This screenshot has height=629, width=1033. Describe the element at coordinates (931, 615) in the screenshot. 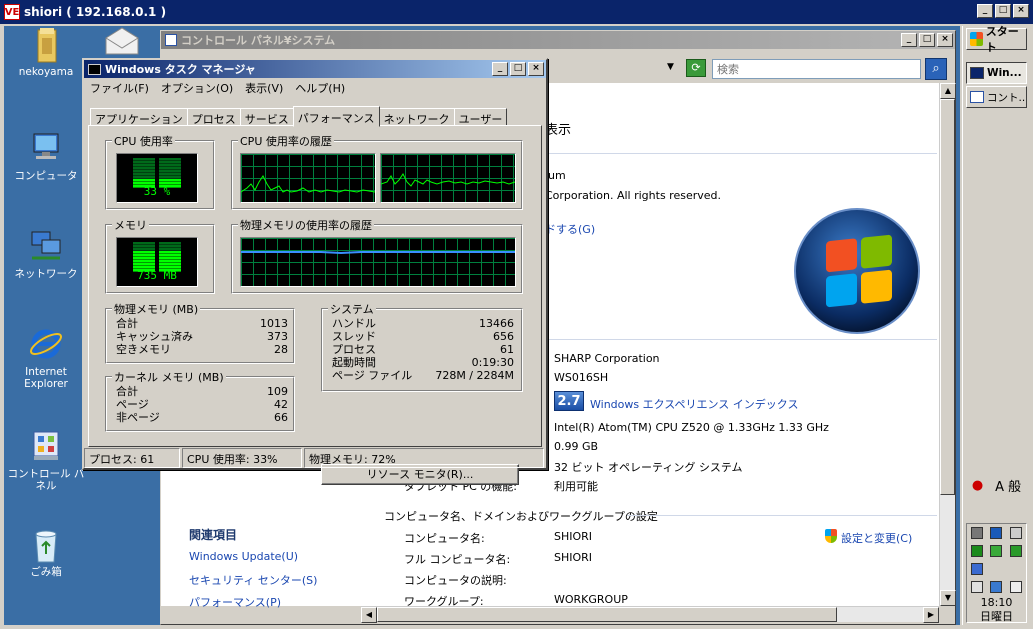

I see `scroll-right-button: ▶` at that location.